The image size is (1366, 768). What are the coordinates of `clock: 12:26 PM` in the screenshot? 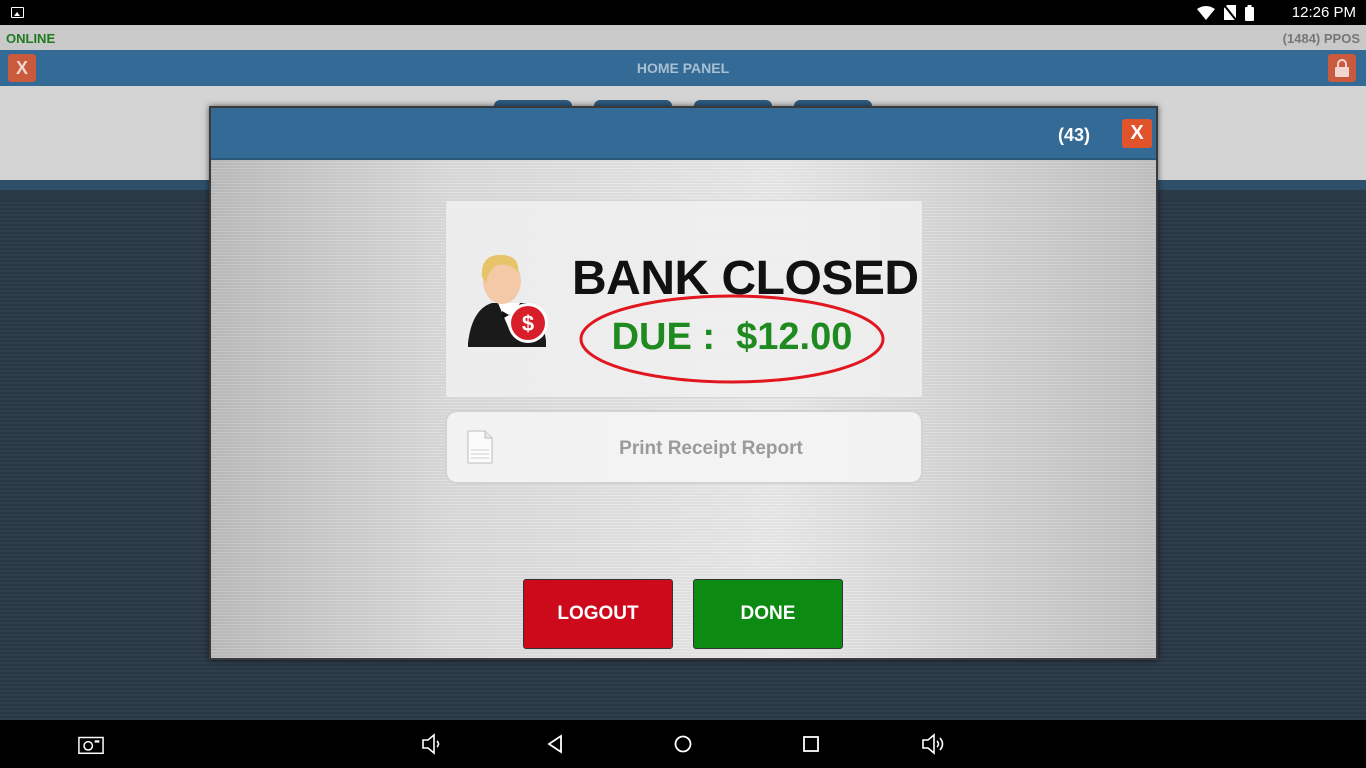 It's located at (1323, 12).